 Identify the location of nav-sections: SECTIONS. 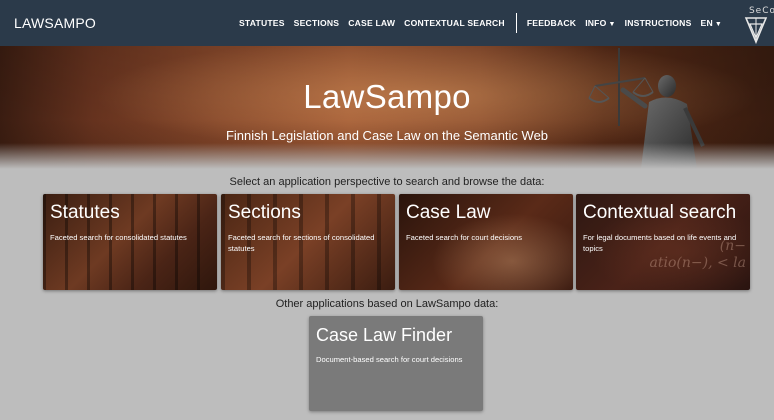
(317, 23).